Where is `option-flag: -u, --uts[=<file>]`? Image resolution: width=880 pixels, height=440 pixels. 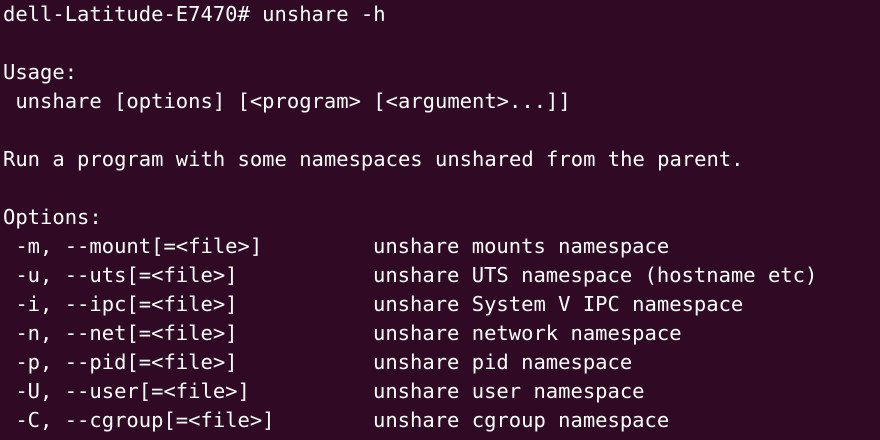
option-flag: -u, --uts[=<file>] is located at coordinates (120, 275).